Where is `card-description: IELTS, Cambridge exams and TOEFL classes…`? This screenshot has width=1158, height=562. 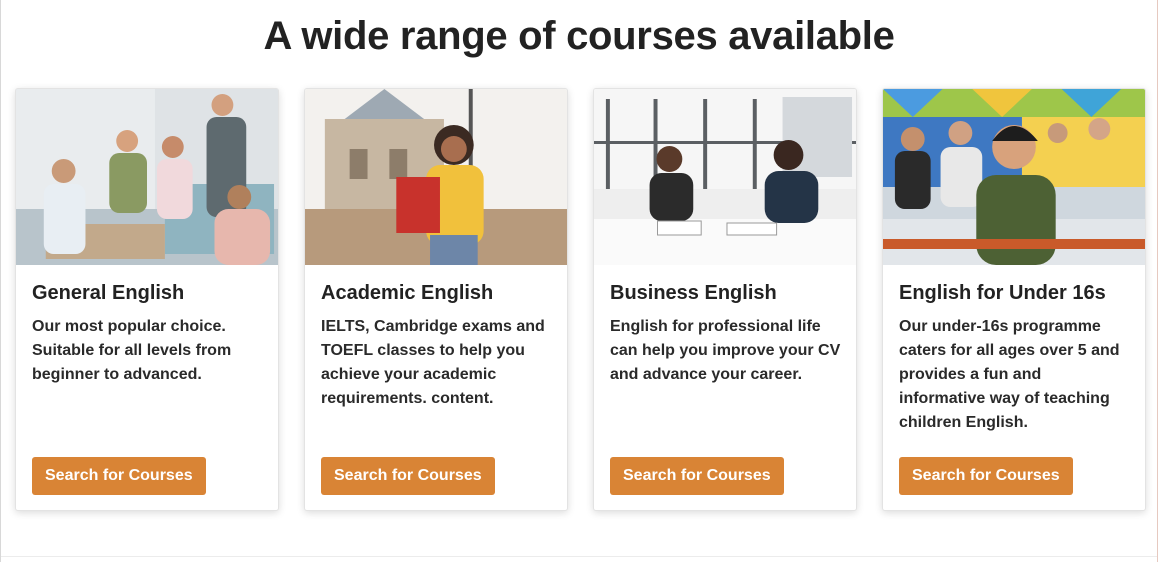 card-description: IELTS, Cambridge exams and TOEFL classes… is located at coordinates (433, 362).